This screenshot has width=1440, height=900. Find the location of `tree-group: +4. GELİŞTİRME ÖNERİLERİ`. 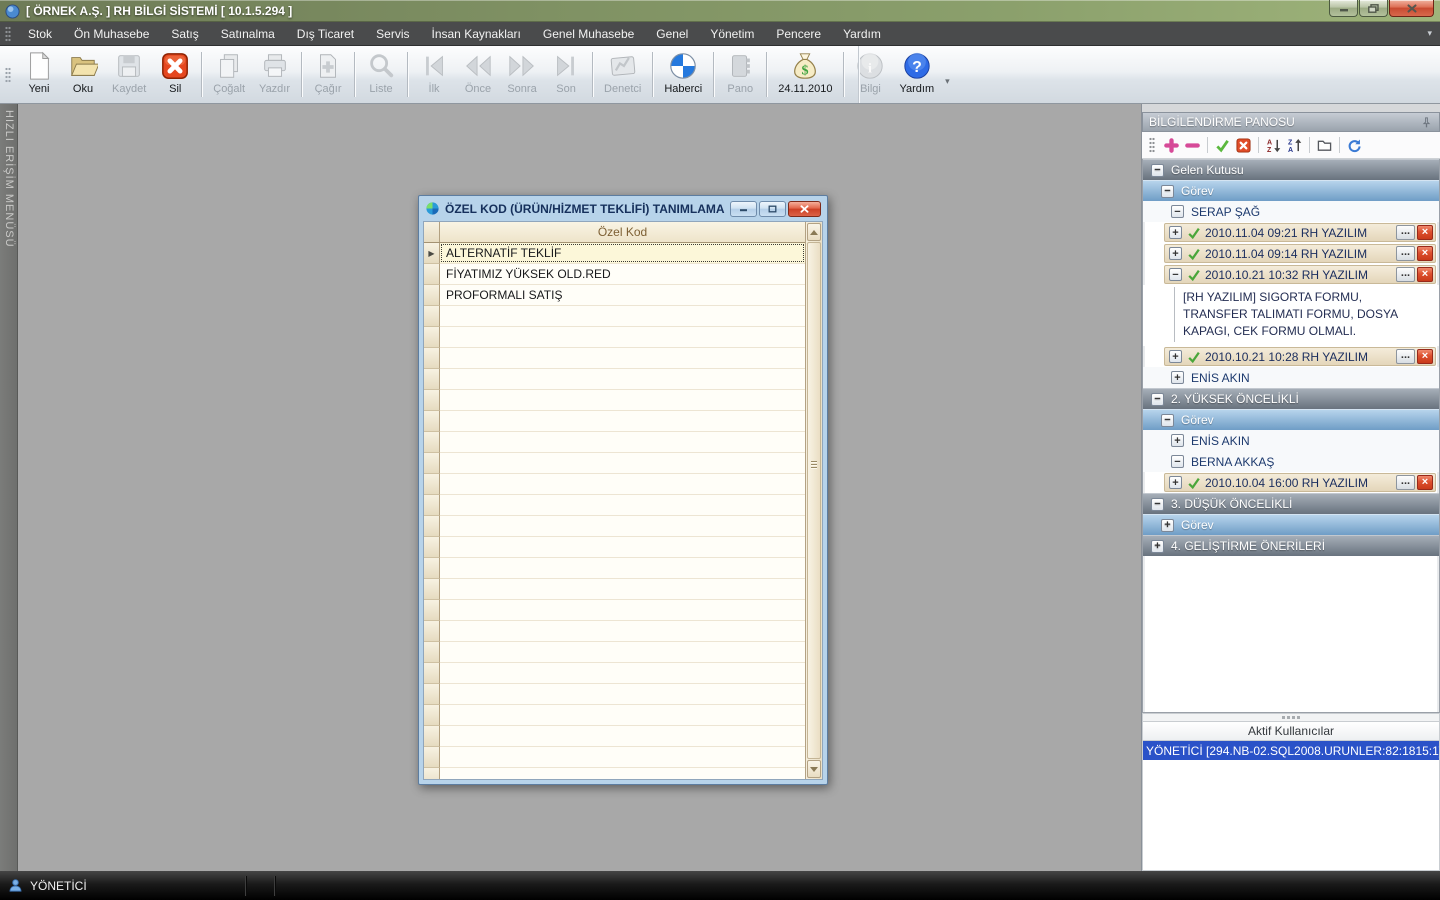

tree-group: +4. GELİŞTİRME ÖNERİLERİ is located at coordinates (1291, 545).